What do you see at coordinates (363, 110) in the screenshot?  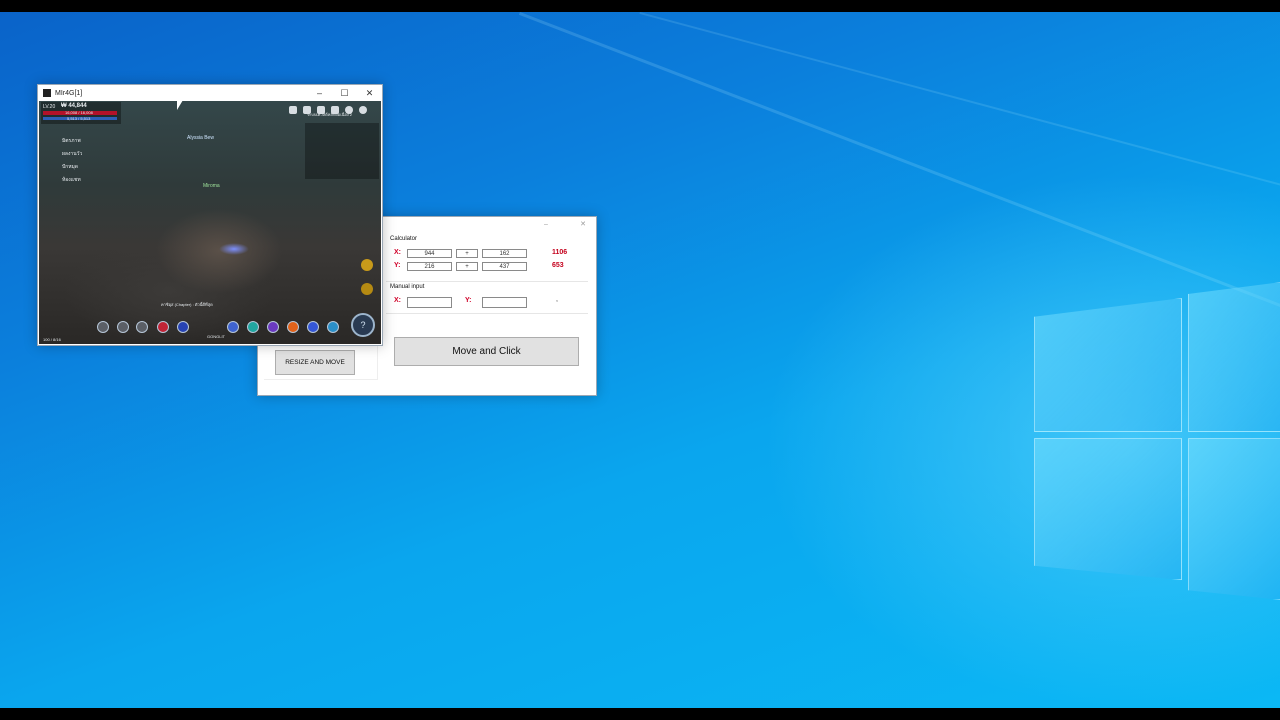 I see `plus-icon` at bounding box center [363, 110].